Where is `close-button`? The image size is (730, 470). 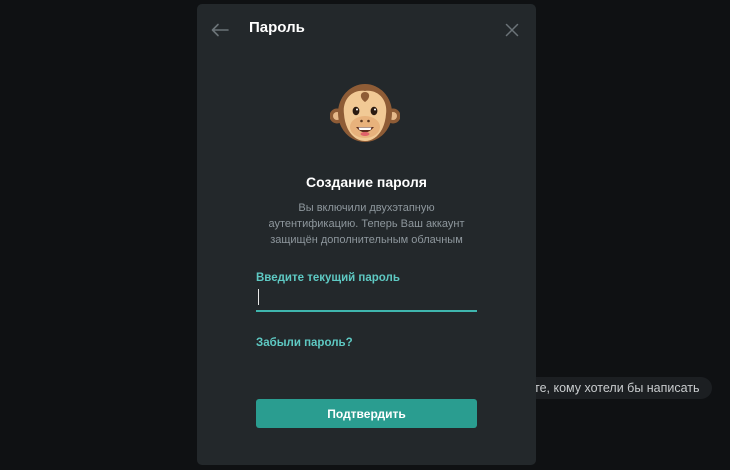
close-button is located at coordinates (512, 30).